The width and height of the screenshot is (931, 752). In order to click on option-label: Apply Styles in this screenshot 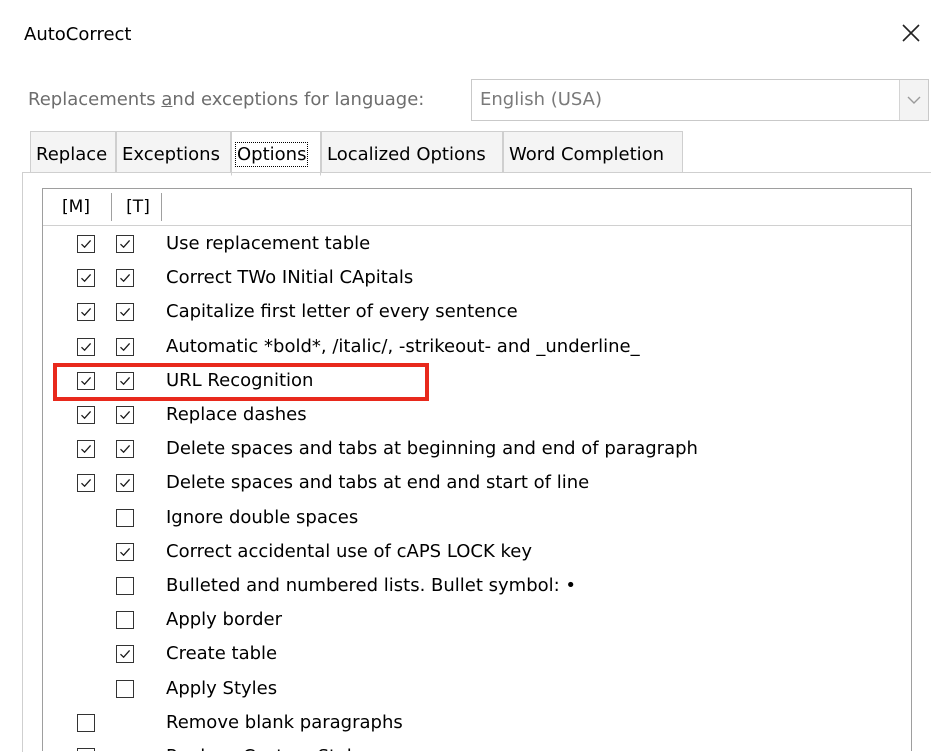, I will do `click(222, 688)`.